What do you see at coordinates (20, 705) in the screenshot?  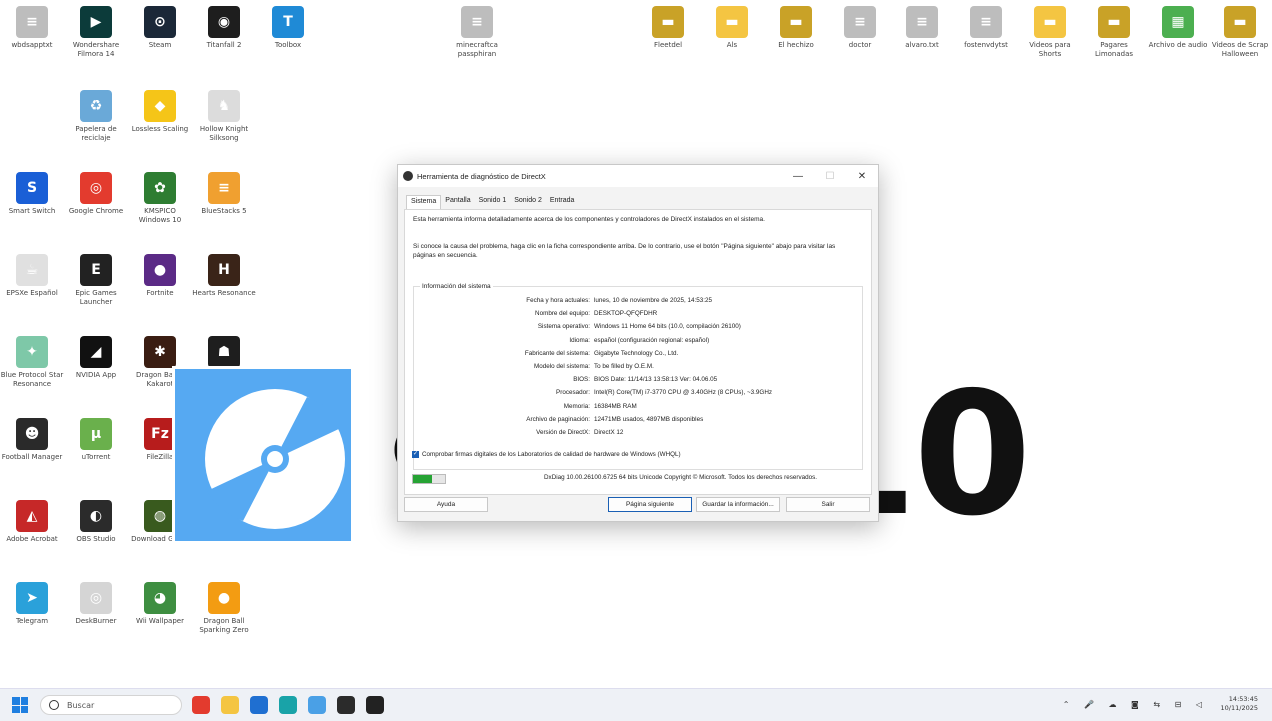 I see `start-windows-icon` at bounding box center [20, 705].